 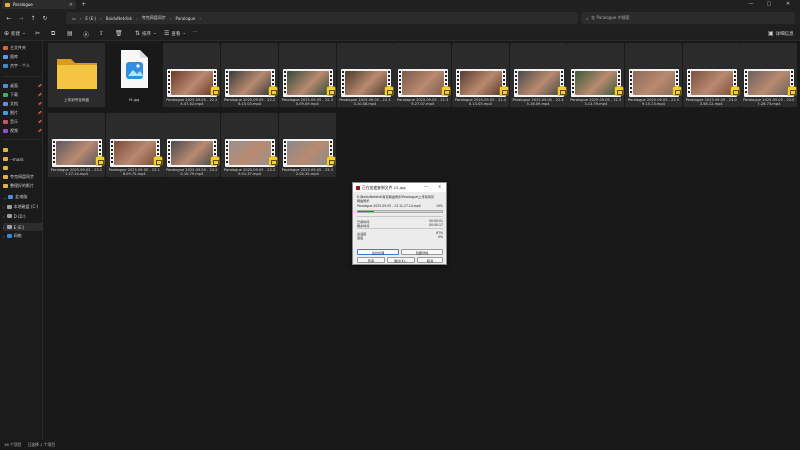 What do you see at coordinates (23, 207) in the screenshot?
I see `sidebar-drive-1: › 本地磁盘 (C:)` at bounding box center [23, 207].